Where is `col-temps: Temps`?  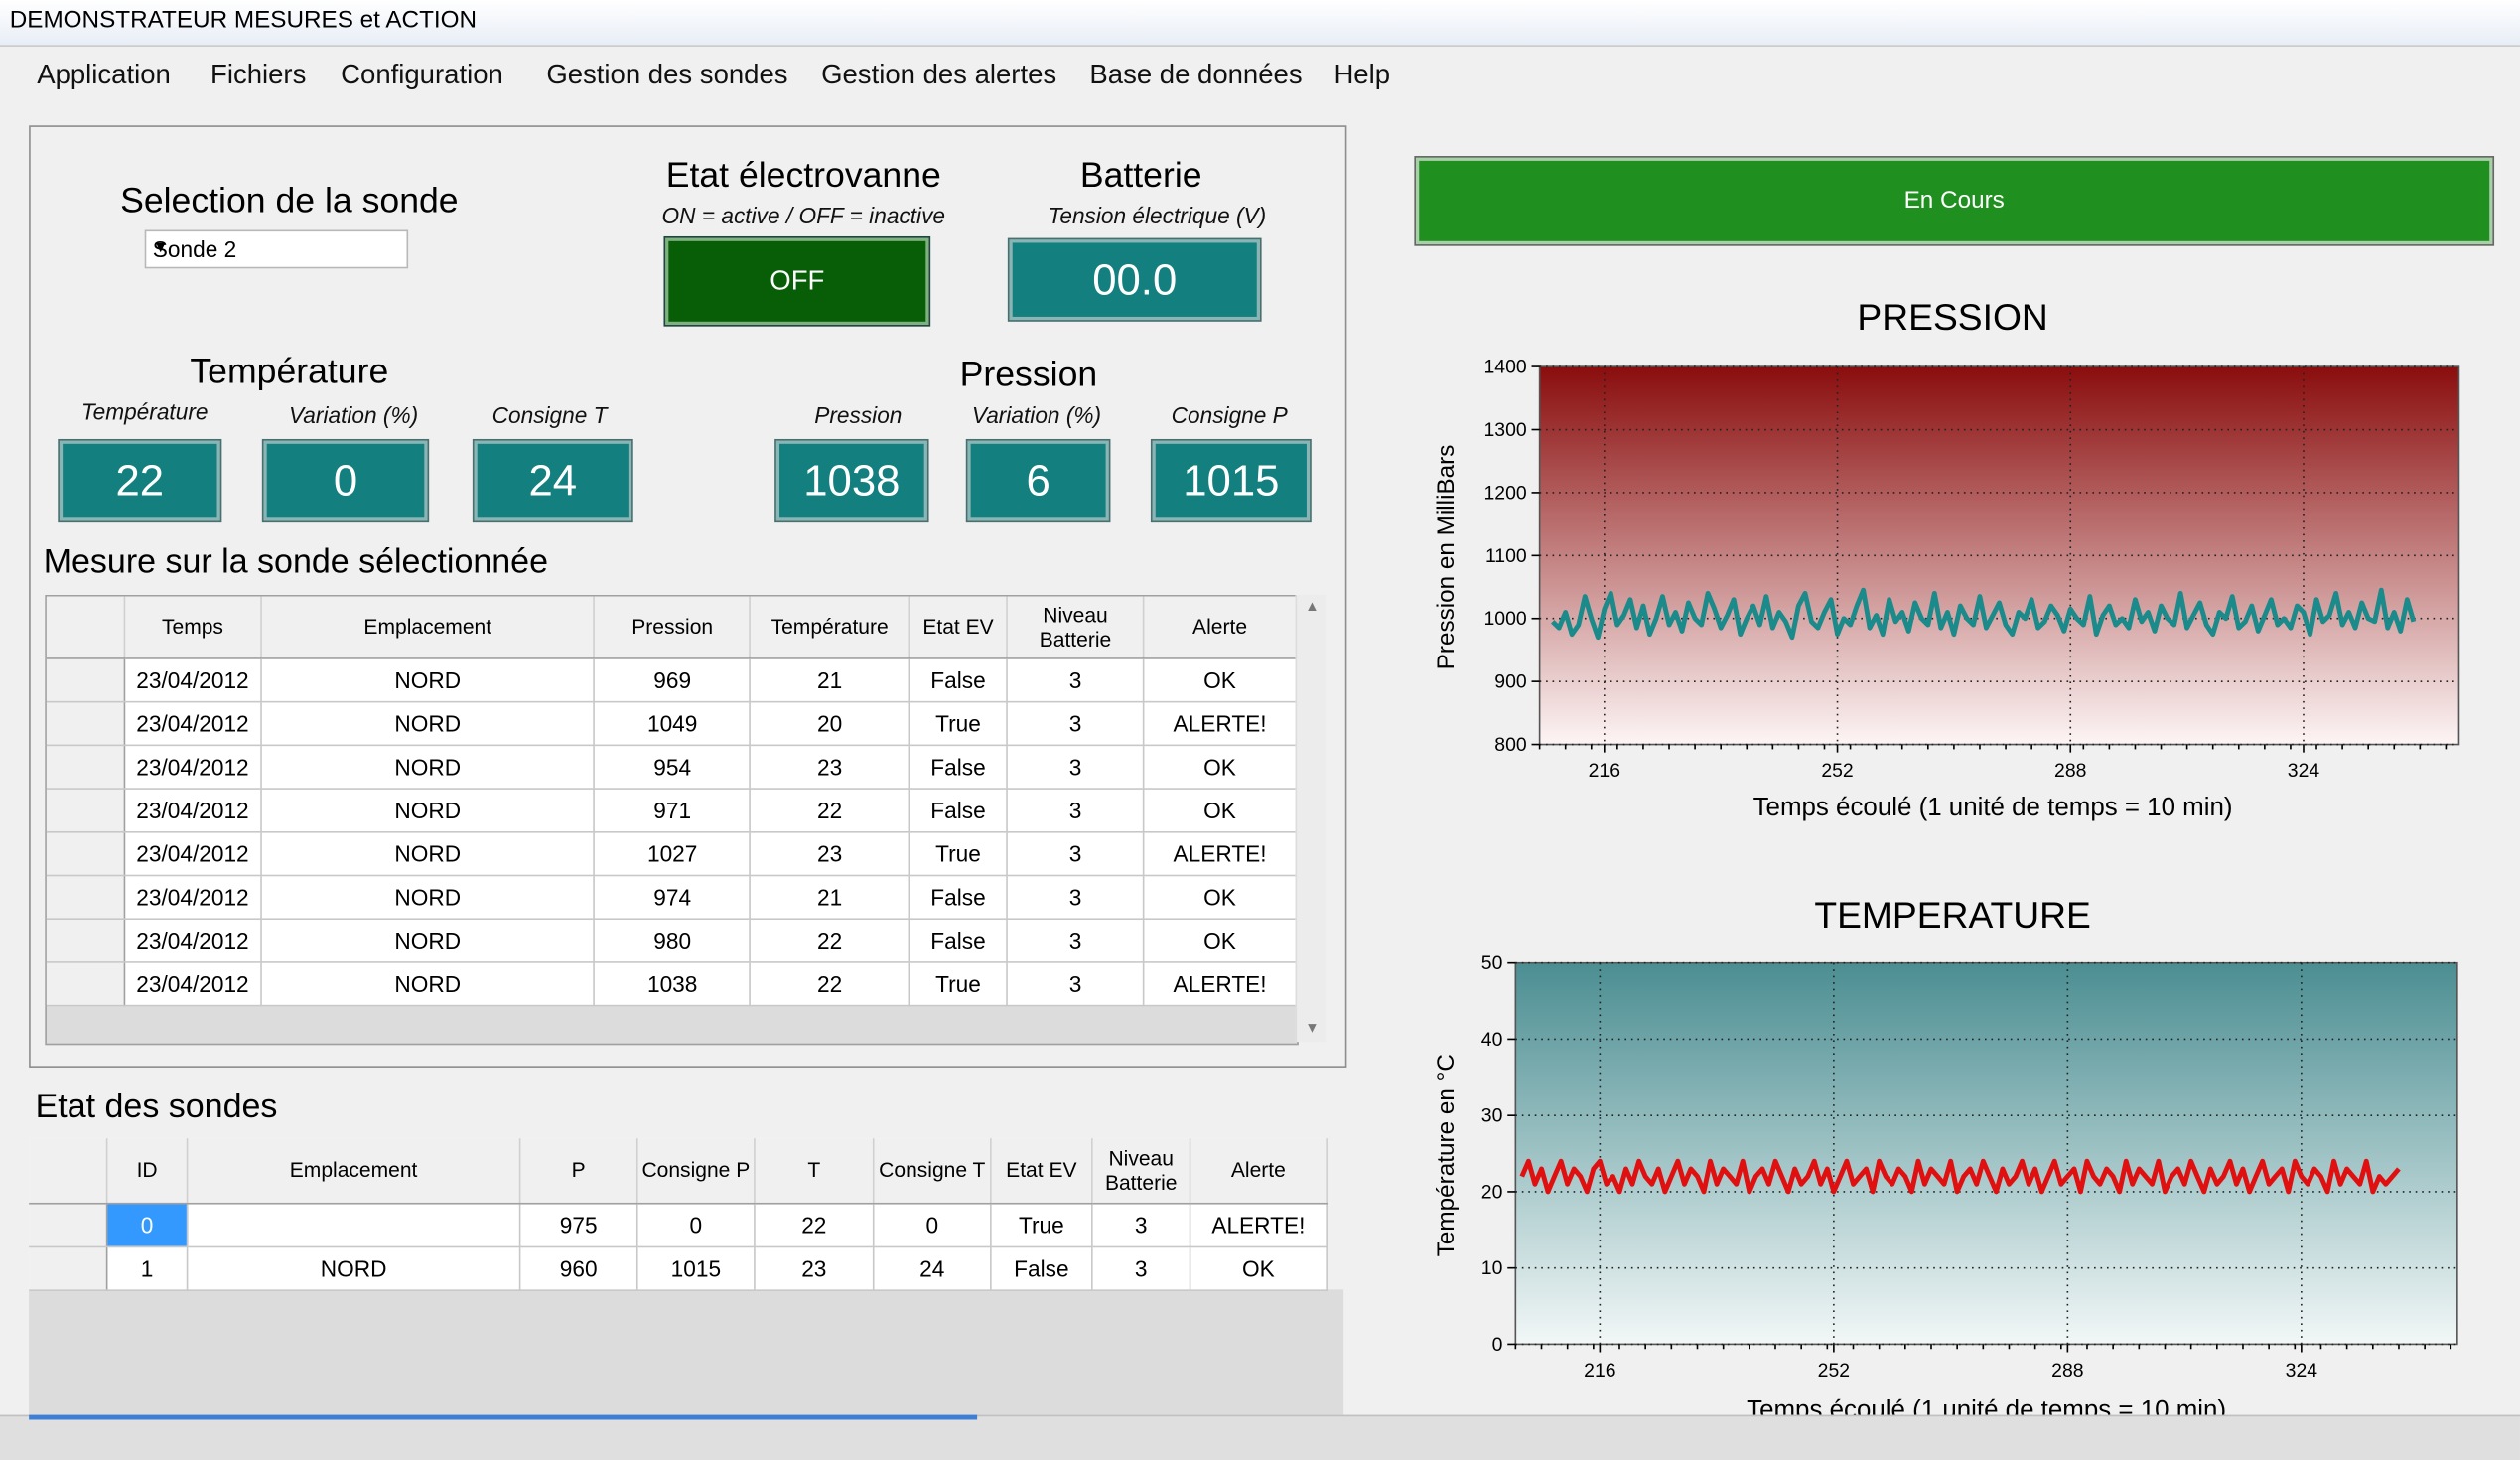
col-temps: Temps is located at coordinates (193, 627).